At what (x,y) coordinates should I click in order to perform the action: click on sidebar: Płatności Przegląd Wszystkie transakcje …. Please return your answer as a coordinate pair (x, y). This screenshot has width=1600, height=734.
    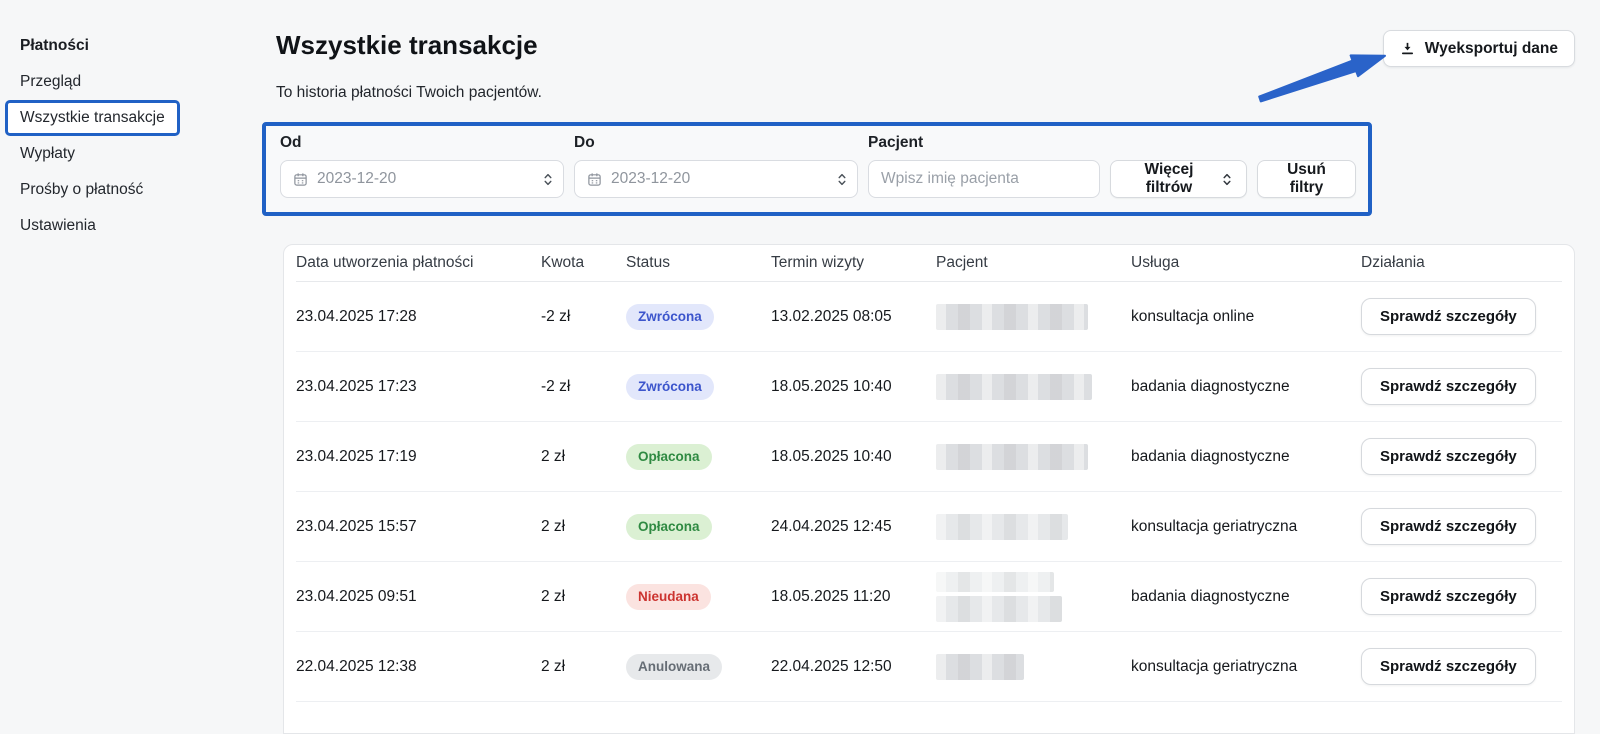
    Looking at the image, I should click on (131, 122).